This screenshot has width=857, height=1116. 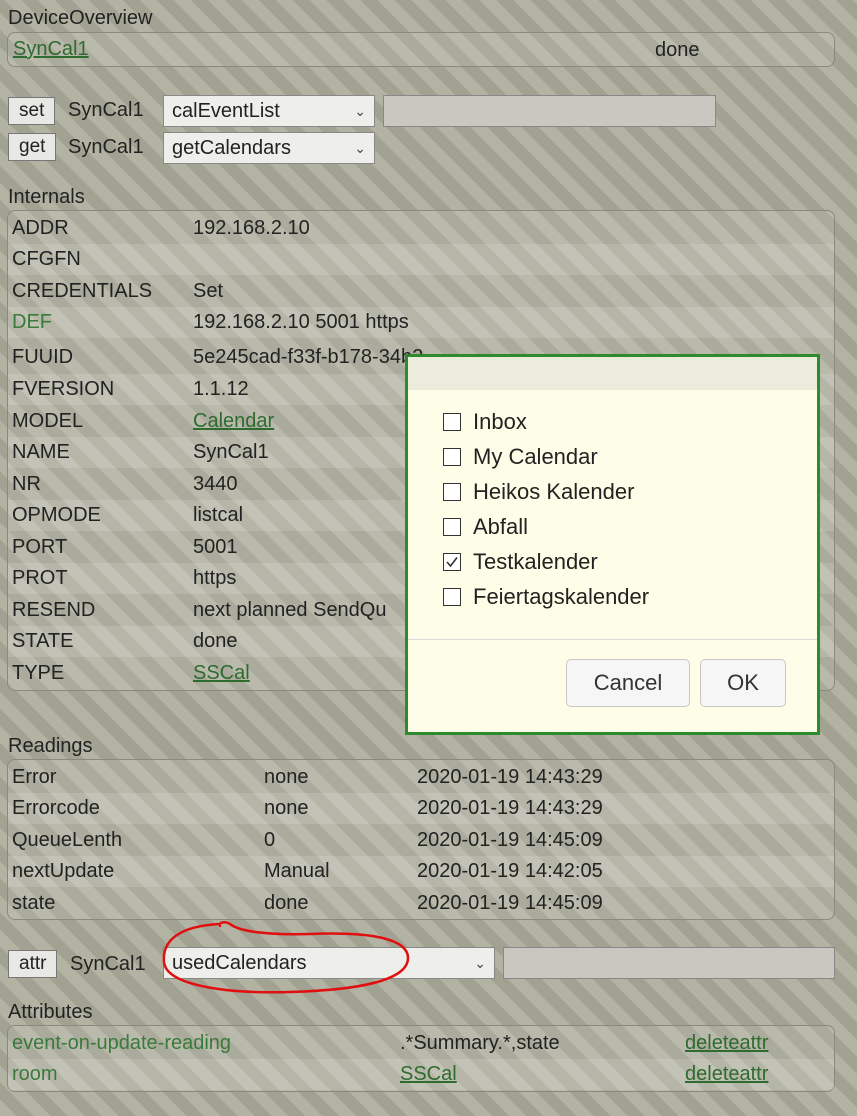 What do you see at coordinates (628, 683) in the screenshot?
I see `cancel-button: Cancel` at bounding box center [628, 683].